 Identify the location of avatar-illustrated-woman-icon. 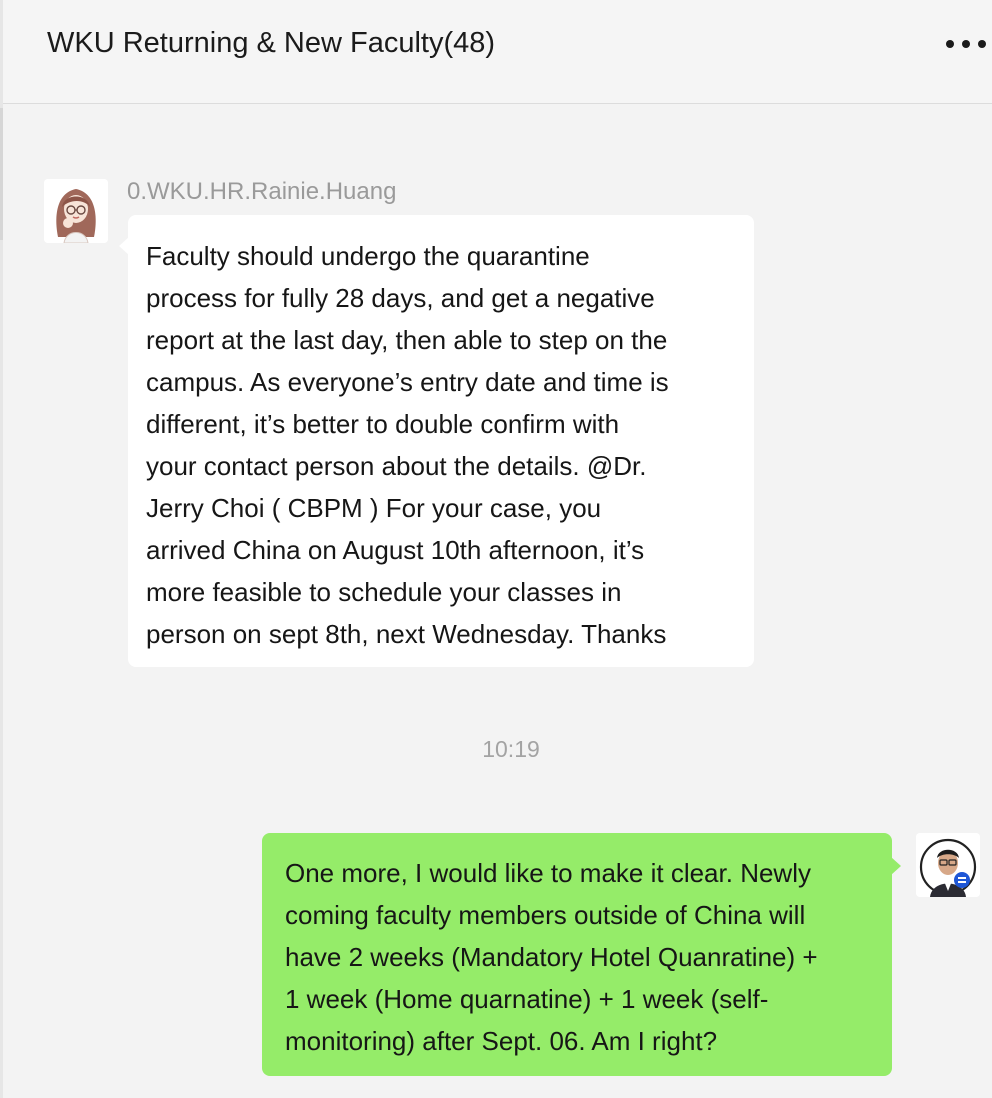
(76, 211).